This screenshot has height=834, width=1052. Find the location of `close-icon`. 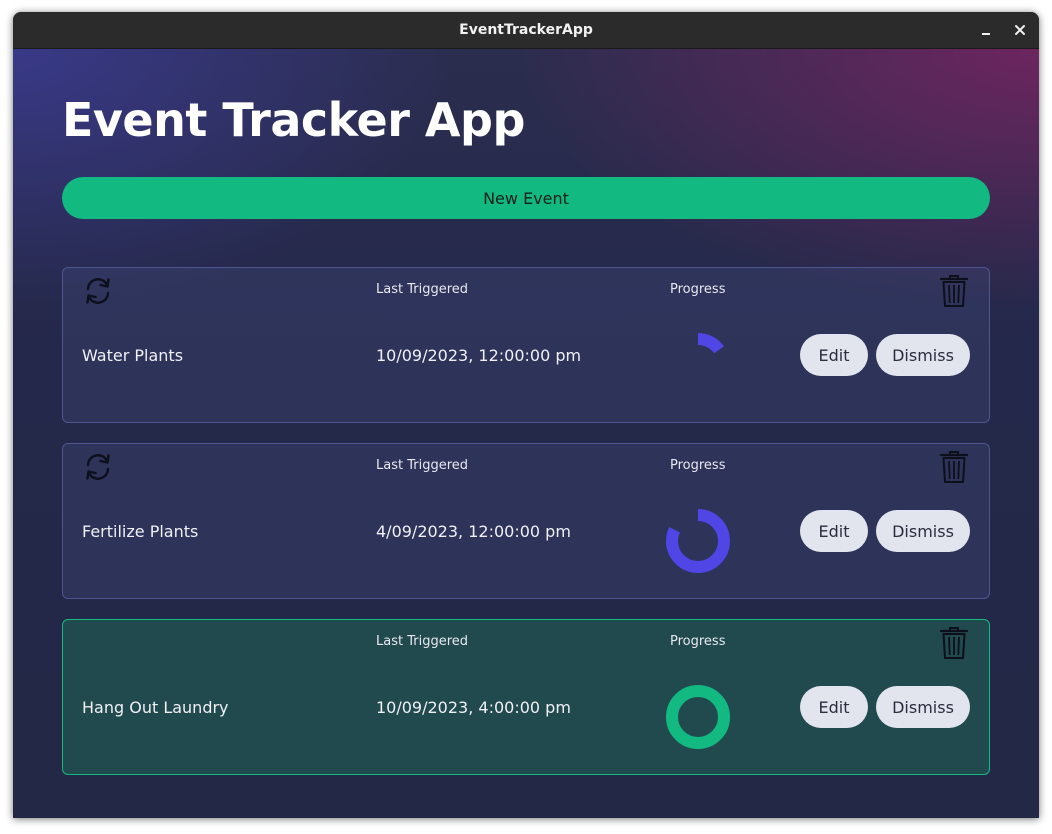

close-icon is located at coordinates (1020, 30).